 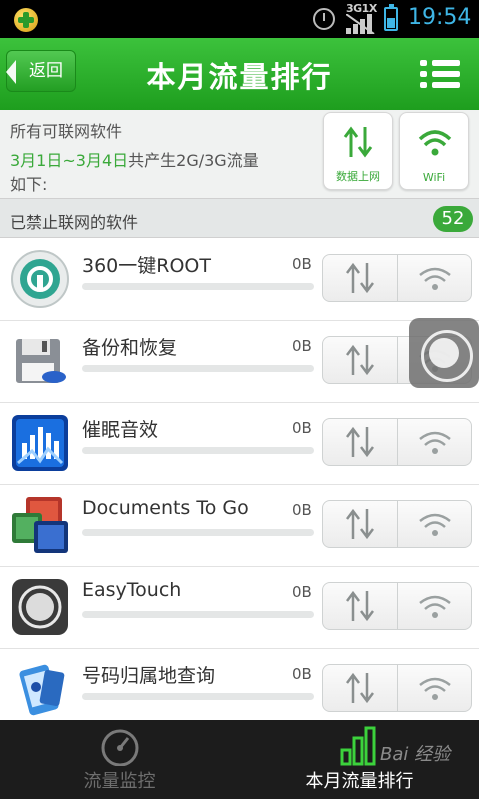 What do you see at coordinates (132, 590) in the screenshot?
I see `app-name: EasyTouch` at bounding box center [132, 590].